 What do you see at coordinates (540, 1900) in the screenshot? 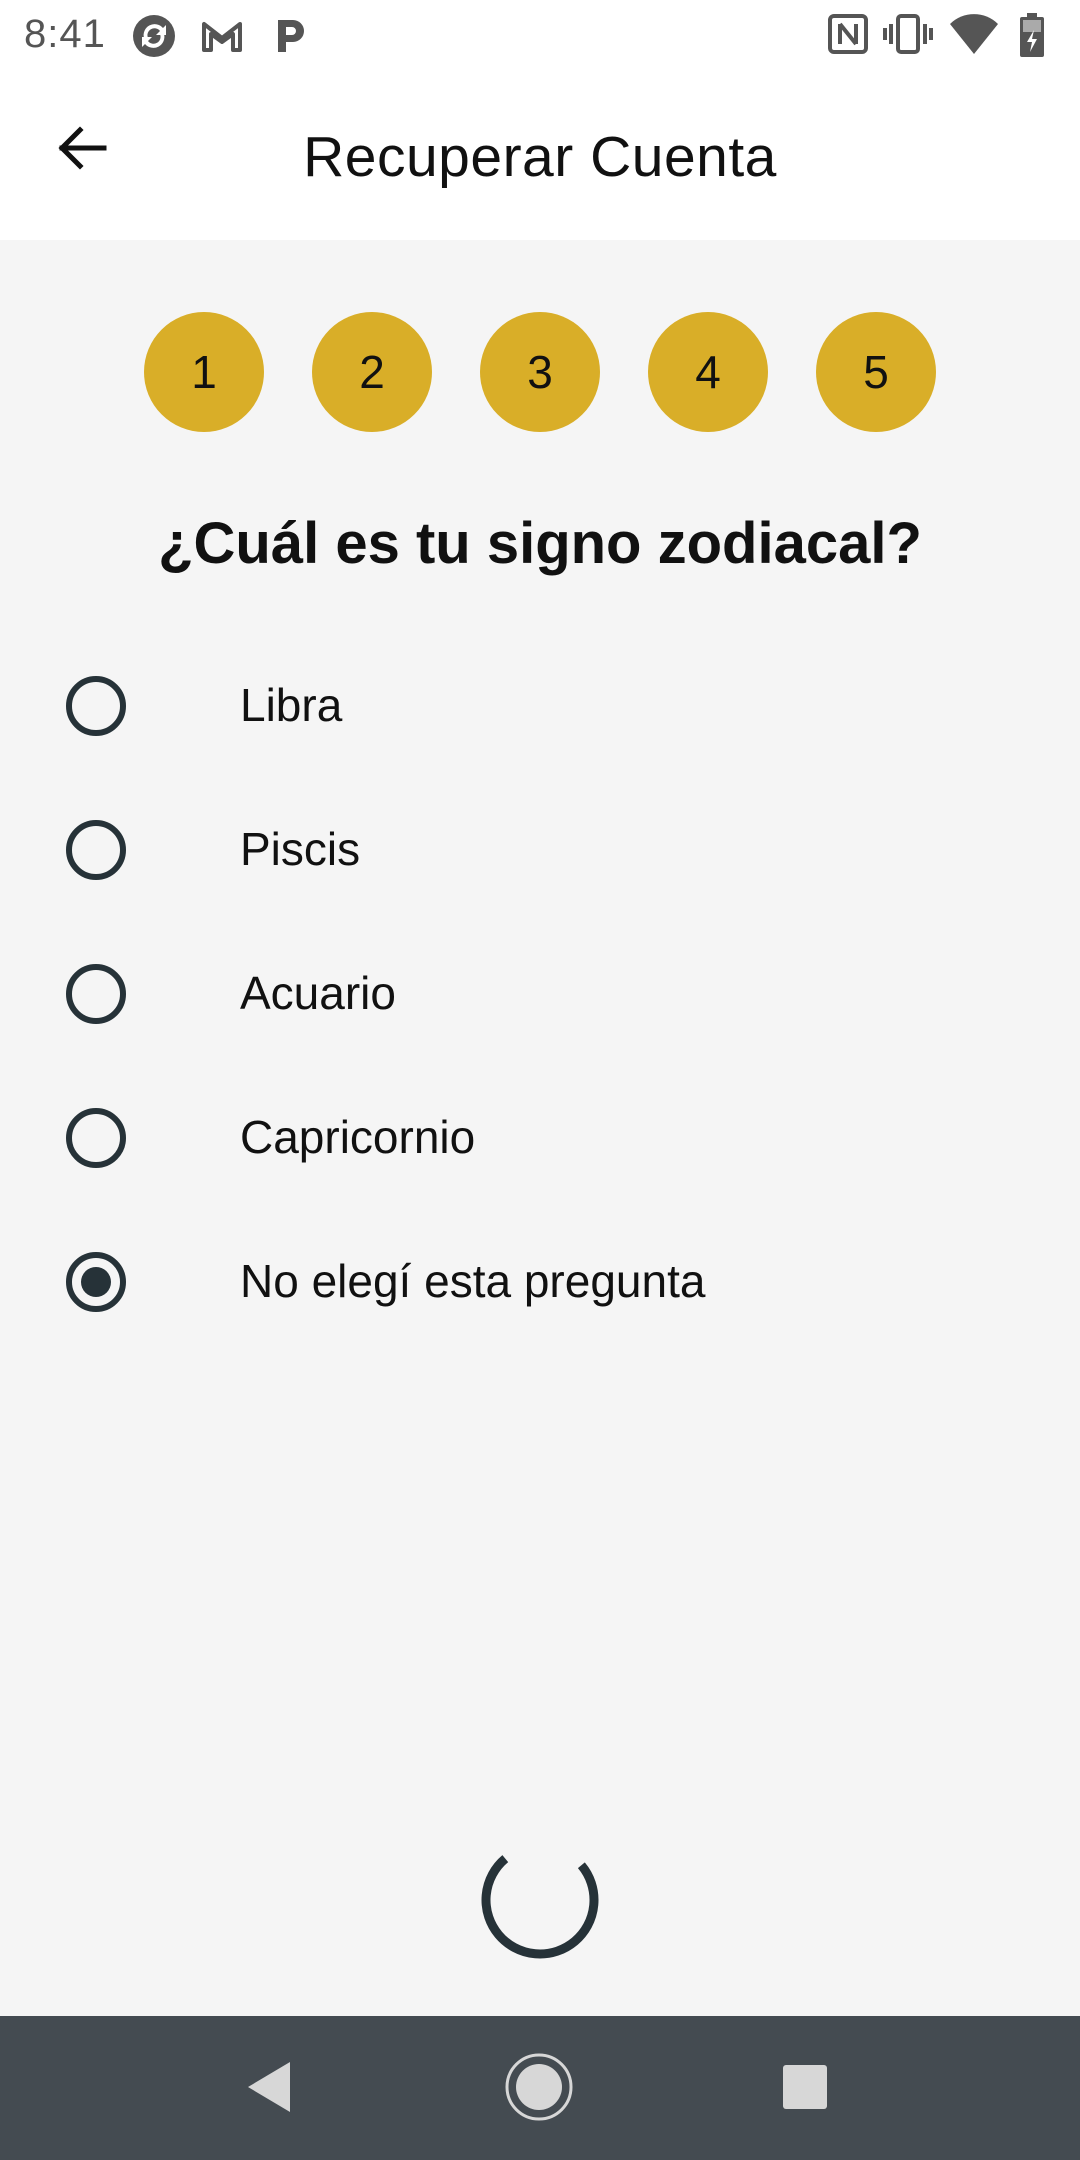
I see `loading-spinner-icon` at bounding box center [540, 1900].